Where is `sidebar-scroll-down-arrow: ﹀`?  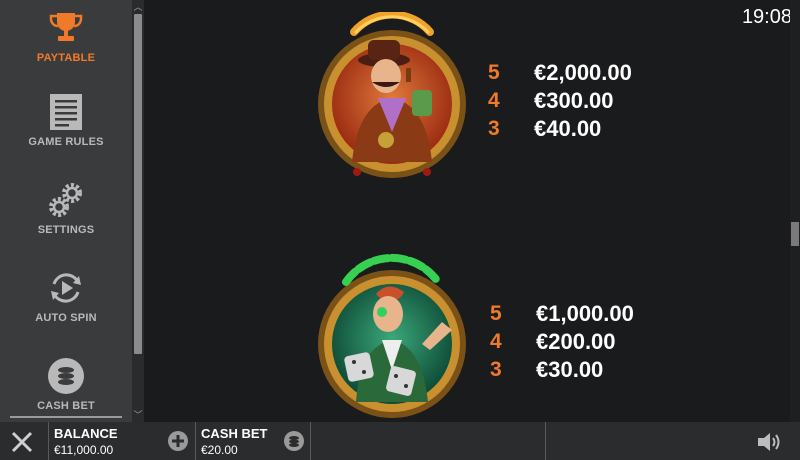
sidebar-scroll-down-arrow: ﹀ is located at coordinates (138, 415).